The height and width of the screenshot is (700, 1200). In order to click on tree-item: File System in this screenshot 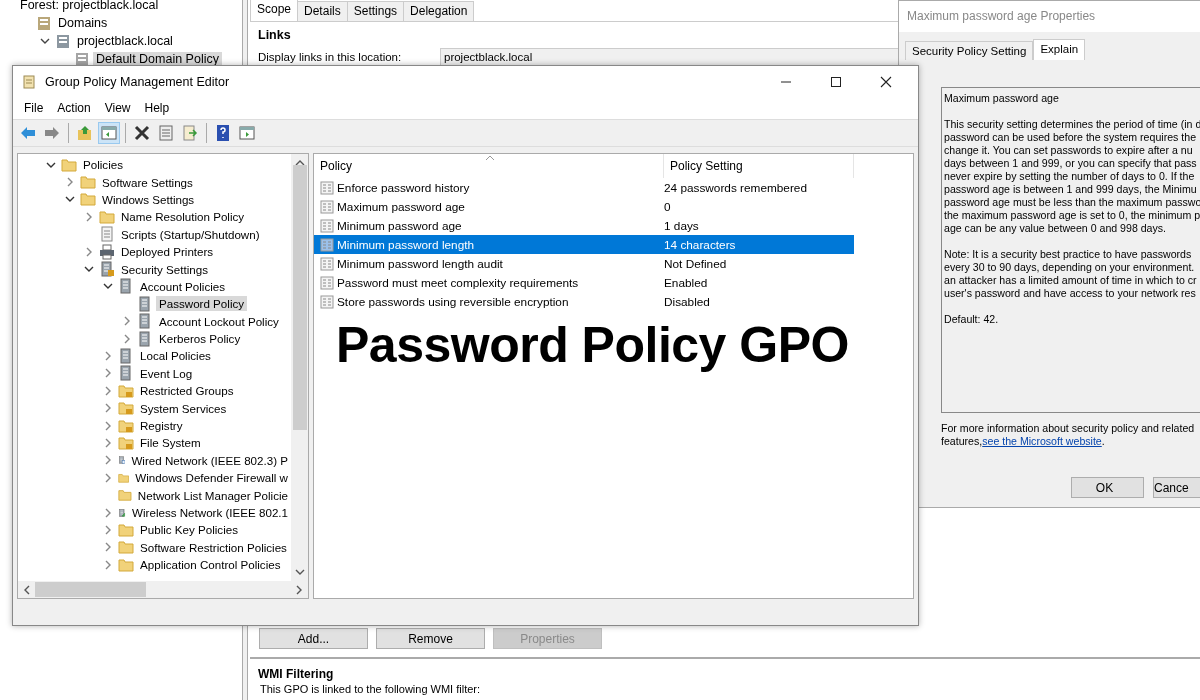, I will do `click(170, 443)`.